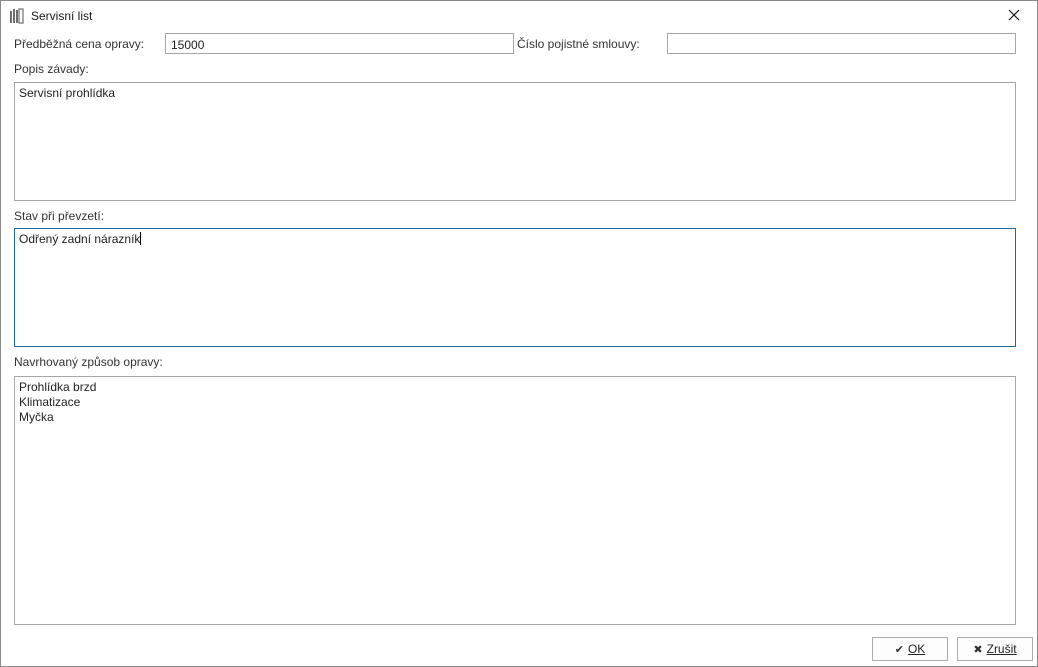 The height and width of the screenshot is (667, 1038). I want to click on proposed-repair-text: Prohlídka brzd Klimatizace Myčka, so click(58, 402).